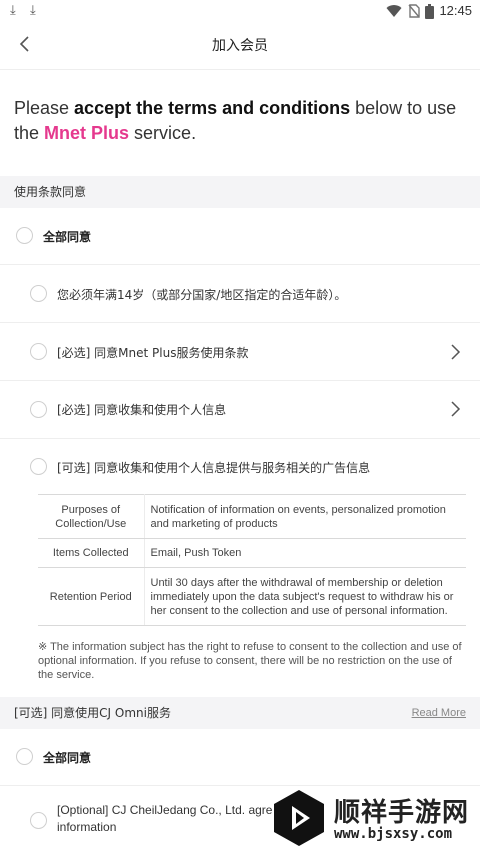 The image size is (480, 854). I want to click on terms-item-service: [必选] 同意Mnet Plus服务使用条款, so click(240, 352).